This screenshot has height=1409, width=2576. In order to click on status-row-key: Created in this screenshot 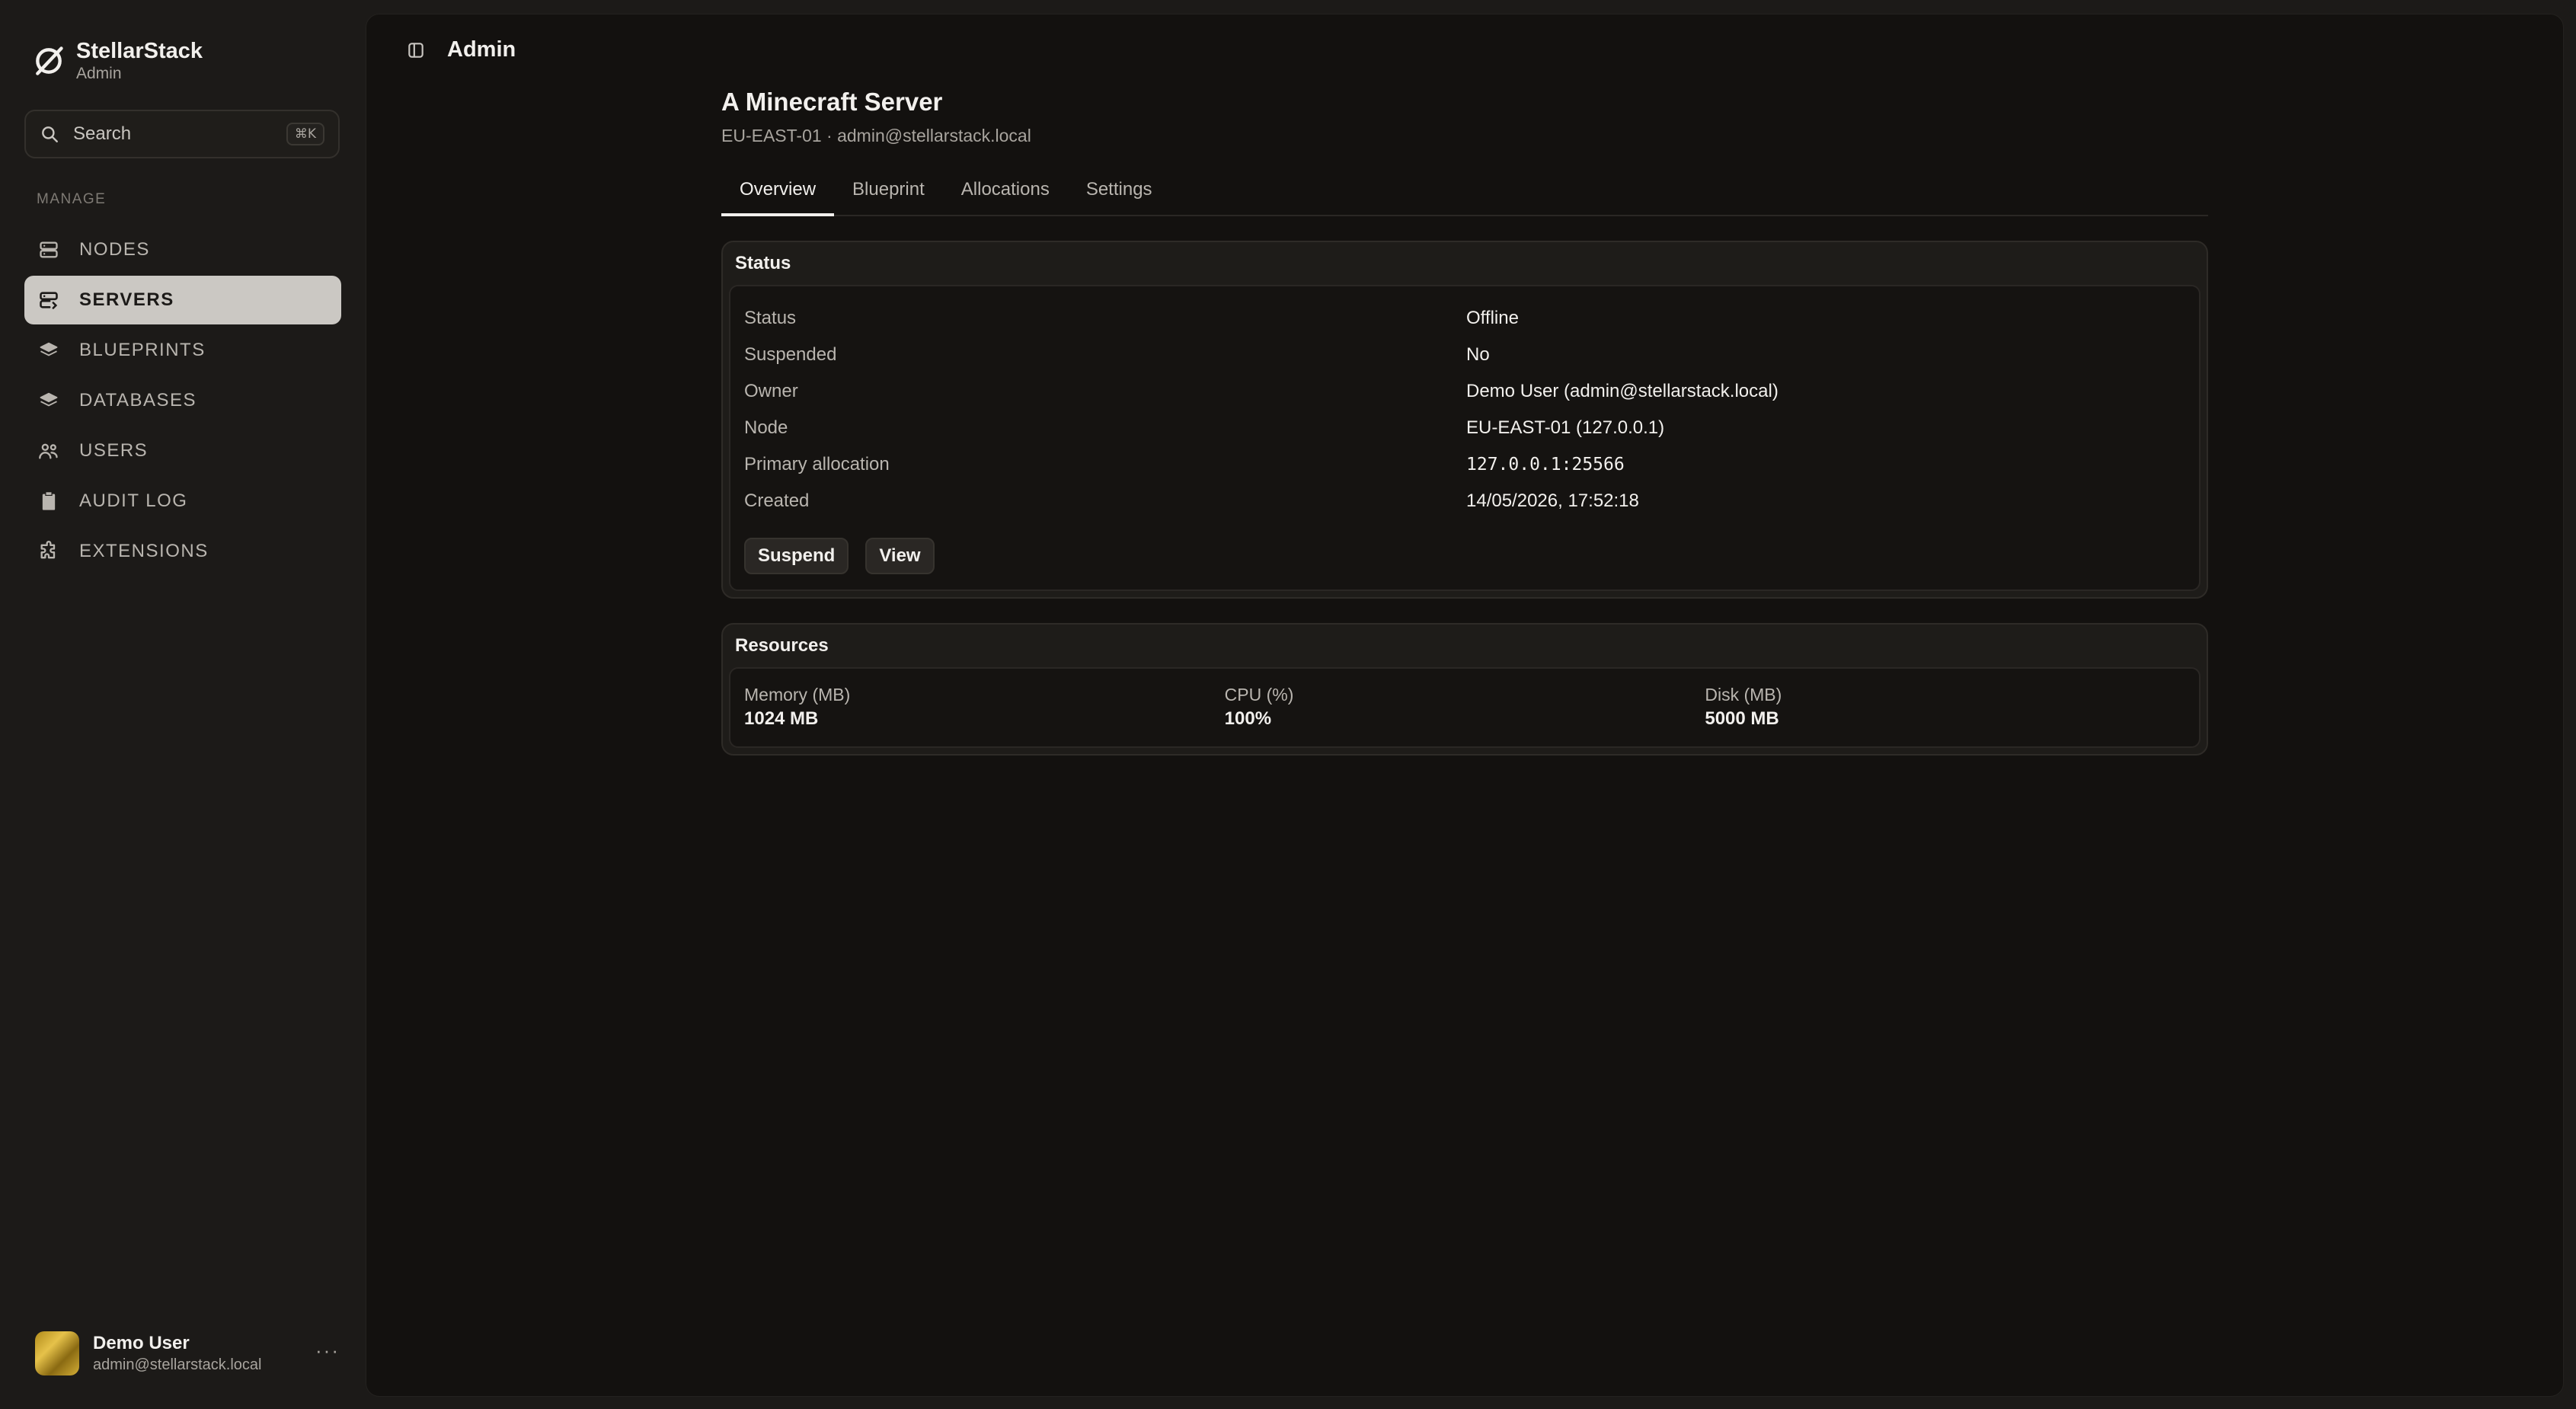, I will do `click(777, 501)`.